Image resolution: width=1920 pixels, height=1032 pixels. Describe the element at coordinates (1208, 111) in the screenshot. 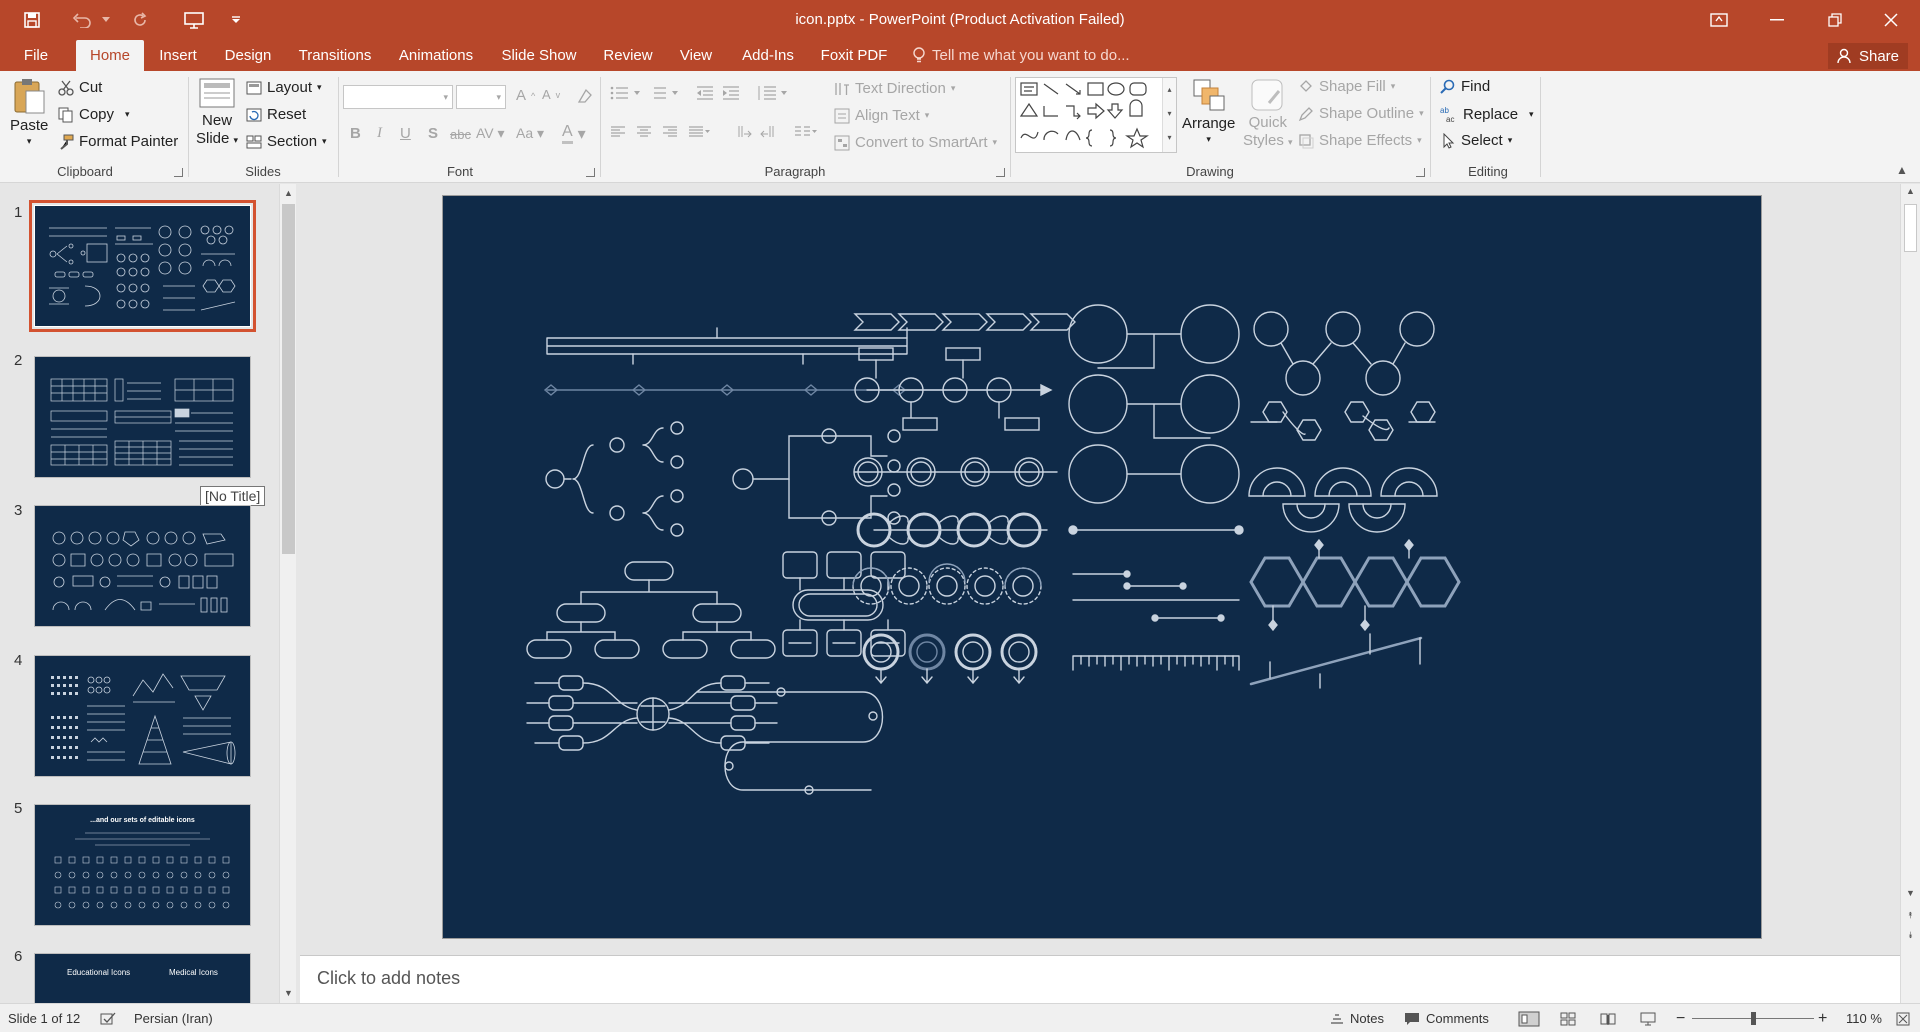

I see `arrange-button: Arrange ▾` at that location.